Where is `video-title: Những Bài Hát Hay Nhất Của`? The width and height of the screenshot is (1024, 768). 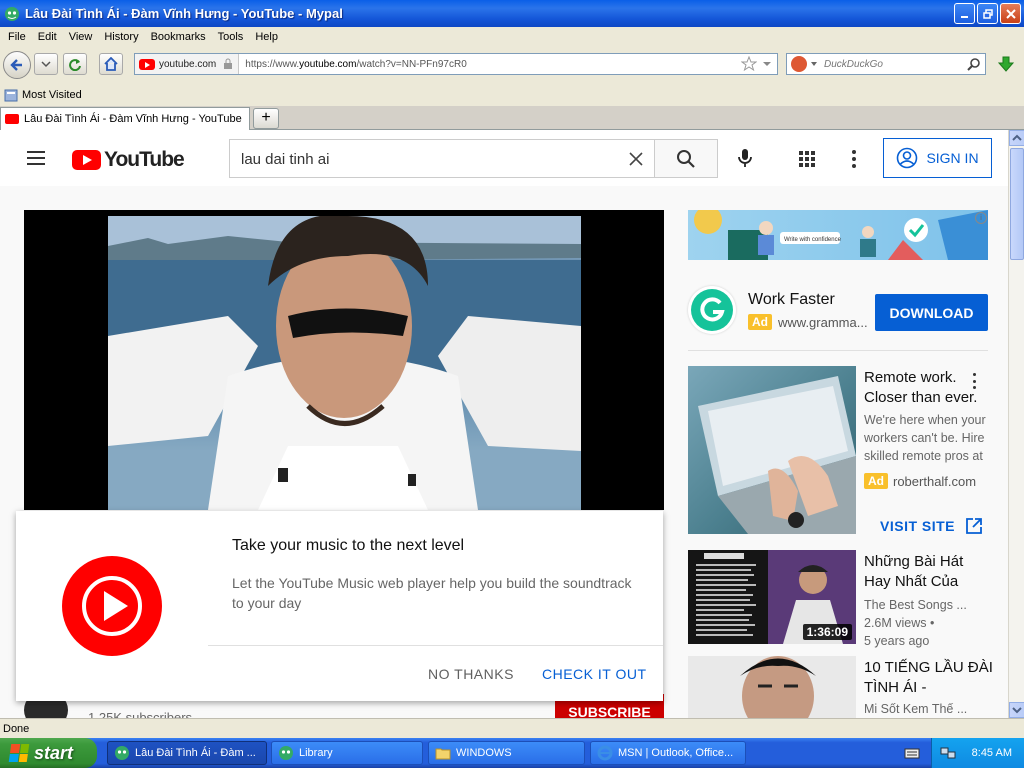 video-title: Những Bài Hát Hay Nhất Của is located at coordinates (929, 572).